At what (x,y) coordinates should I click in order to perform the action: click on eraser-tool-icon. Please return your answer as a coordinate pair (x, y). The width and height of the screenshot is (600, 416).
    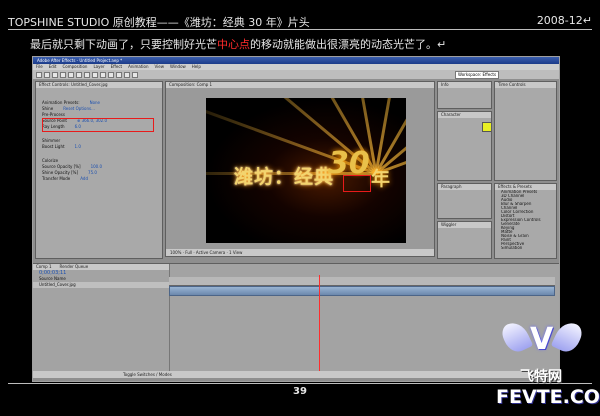
    Looking at the image, I should click on (127, 74).